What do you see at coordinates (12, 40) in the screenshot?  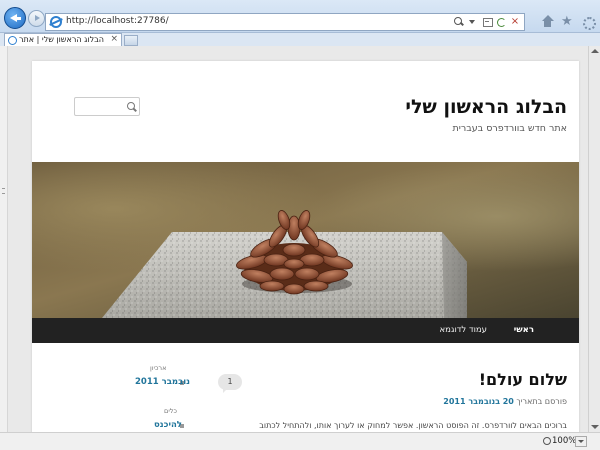 I see `tab-favicon-icon` at bounding box center [12, 40].